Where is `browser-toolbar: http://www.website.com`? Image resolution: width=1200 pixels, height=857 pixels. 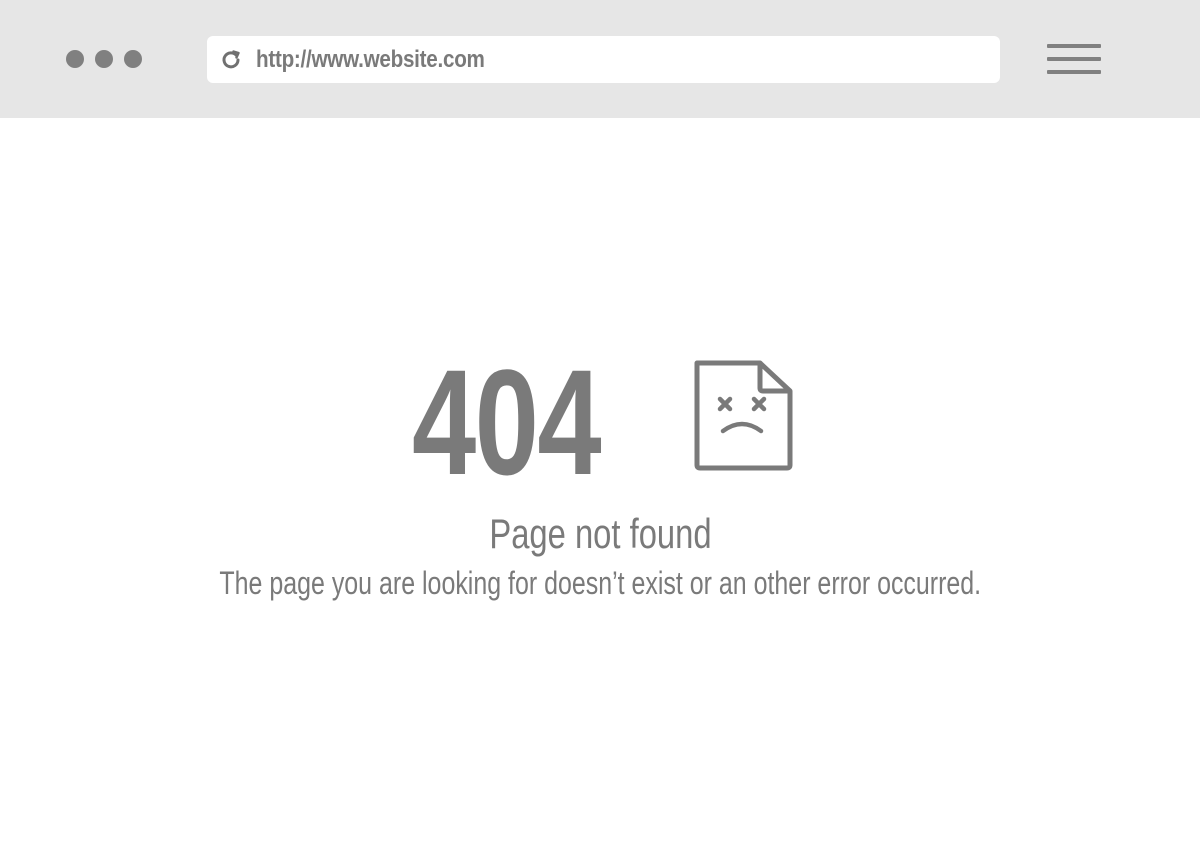
browser-toolbar: http://www.website.com is located at coordinates (600, 59).